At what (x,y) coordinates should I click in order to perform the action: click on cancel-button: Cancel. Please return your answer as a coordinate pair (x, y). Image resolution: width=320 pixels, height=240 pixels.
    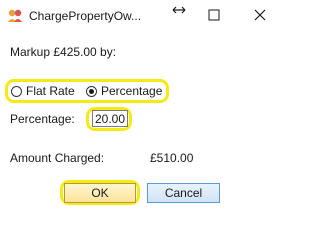
    Looking at the image, I should click on (183, 193).